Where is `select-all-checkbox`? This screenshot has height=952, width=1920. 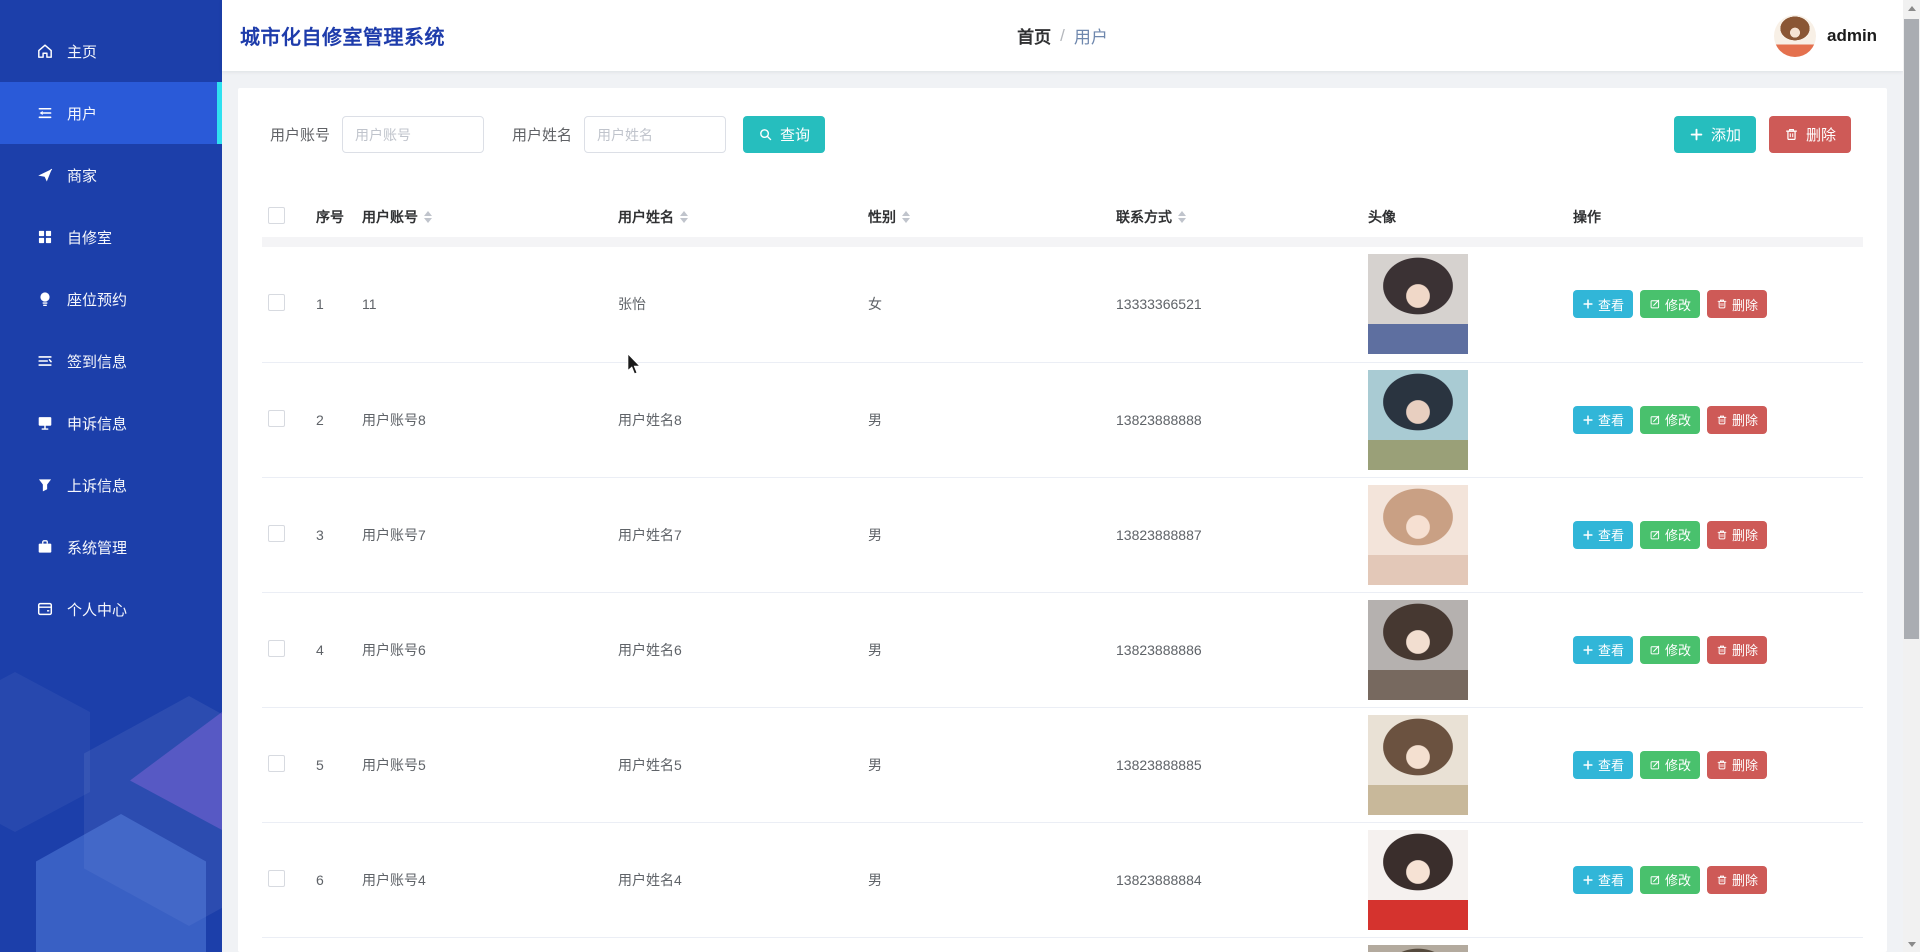
select-all-checkbox is located at coordinates (276, 215).